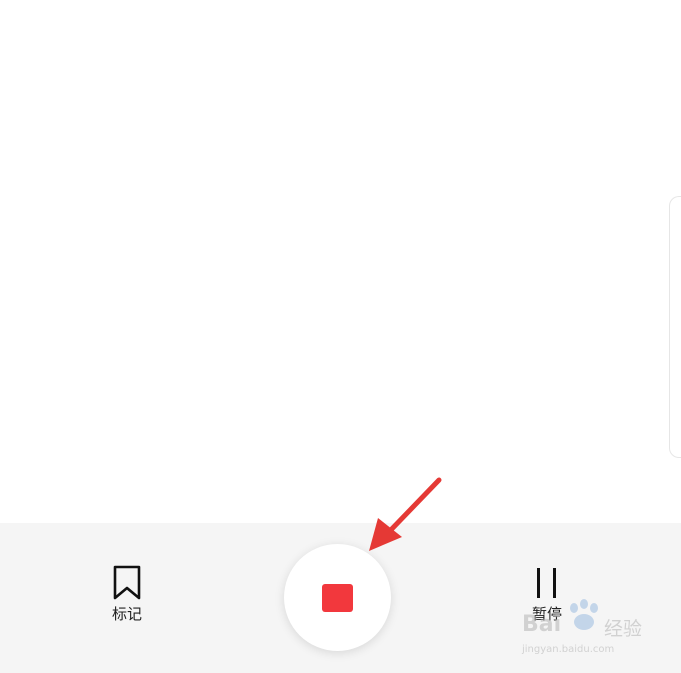  Describe the element at coordinates (546, 583) in the screenshot. I see `pause-icon` at that location.